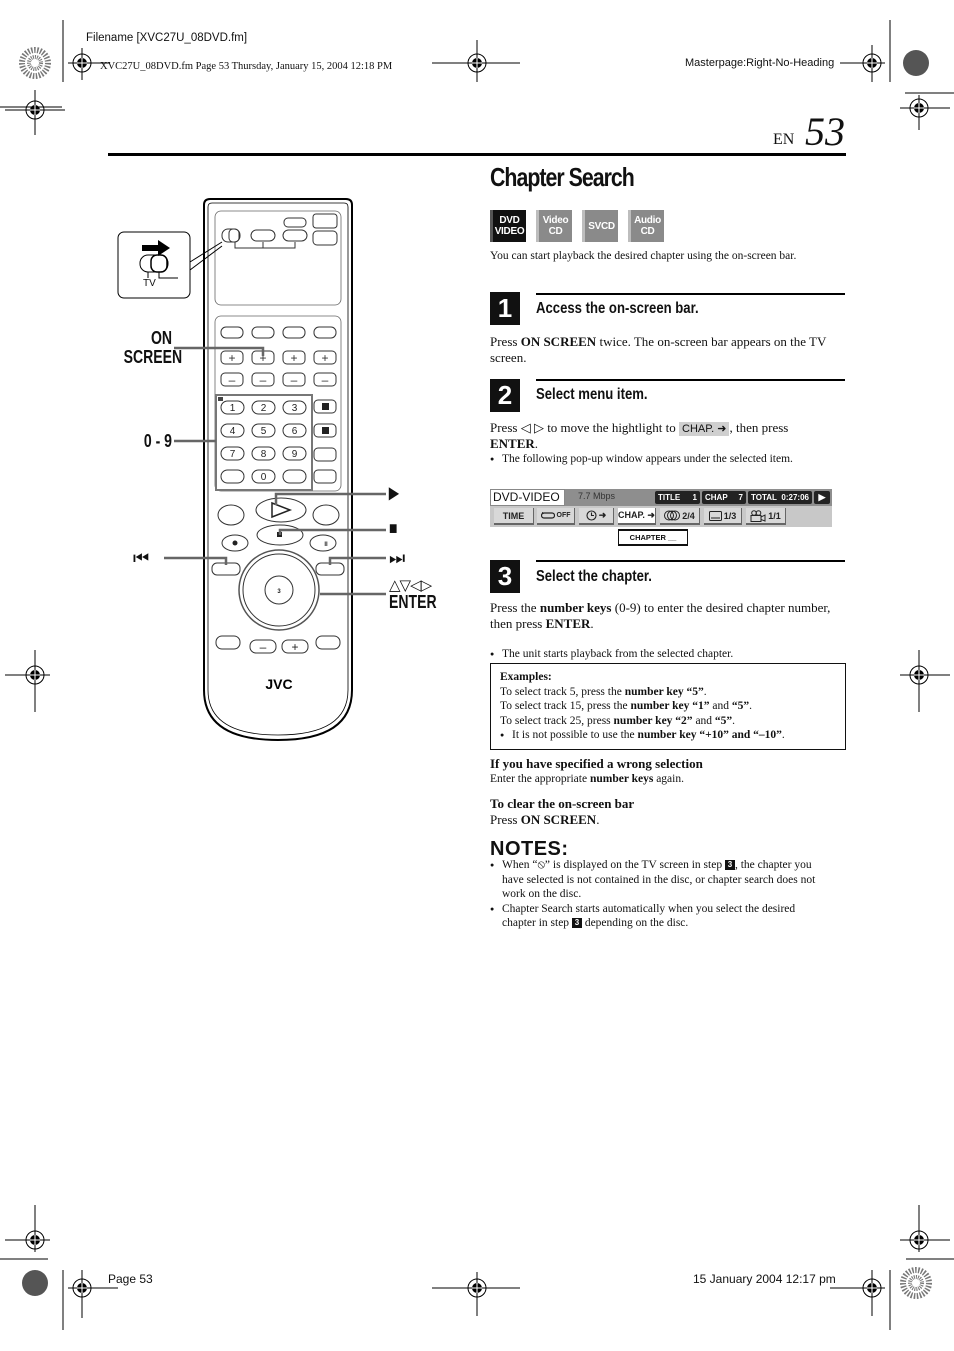 This screenshot has height=1351, width=954. I want to click on key-name: ENTER, so click(568, 623).